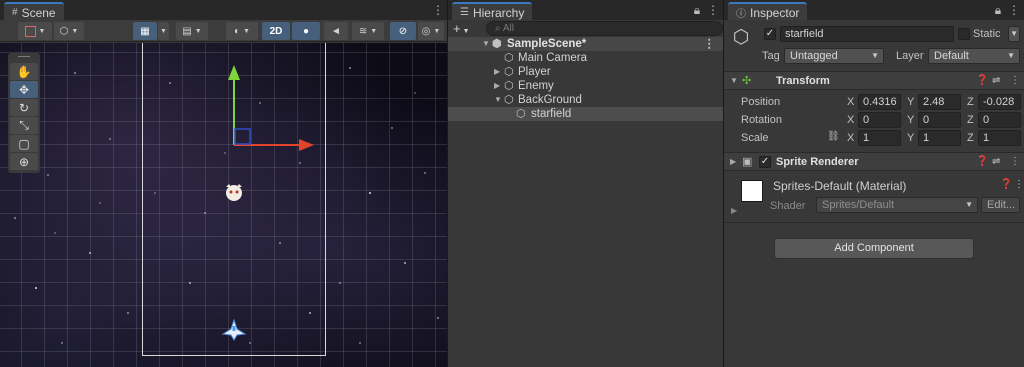  Describe the element at coordinates (911, 138) in the screenshot. I see `axis-y-label: Y` at that location.